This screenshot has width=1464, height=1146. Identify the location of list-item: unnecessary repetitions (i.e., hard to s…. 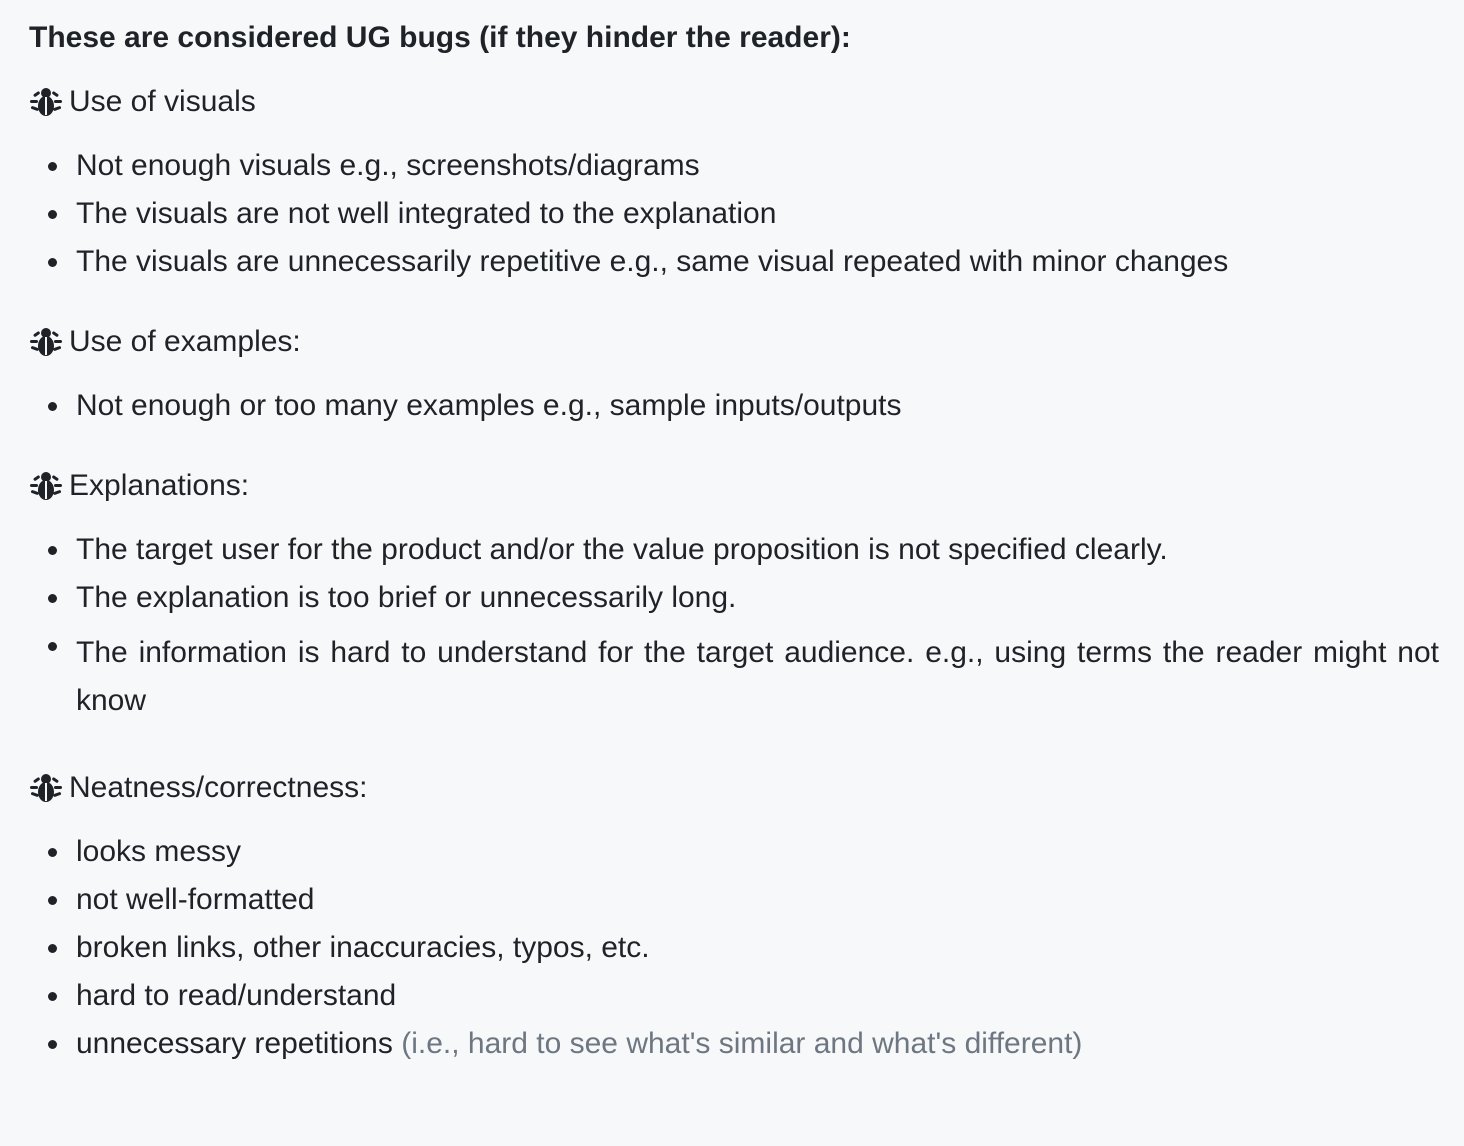
(734, 1044).